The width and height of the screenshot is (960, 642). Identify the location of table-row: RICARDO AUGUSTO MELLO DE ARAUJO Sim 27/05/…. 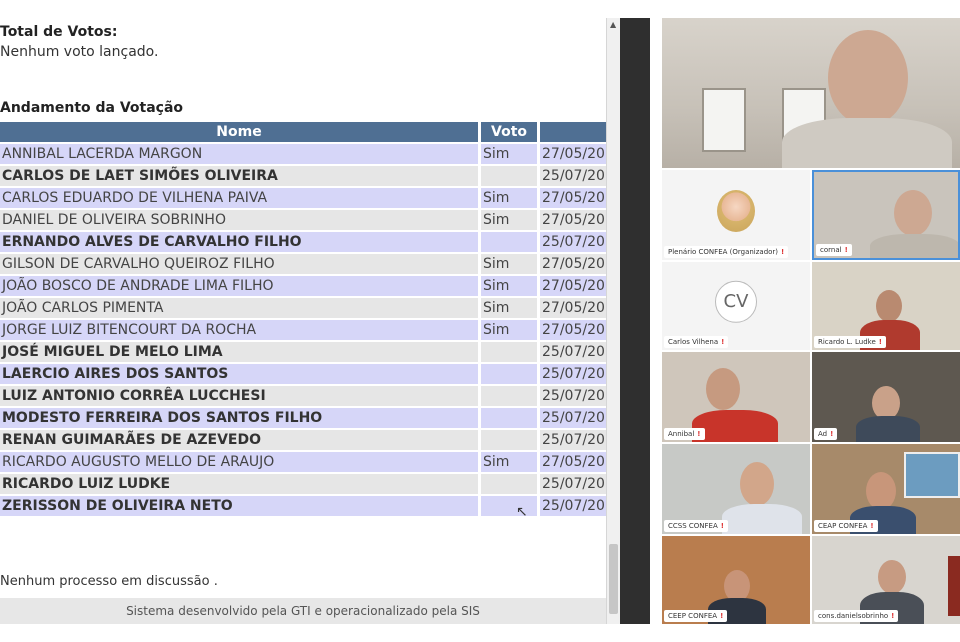
(303, 462).